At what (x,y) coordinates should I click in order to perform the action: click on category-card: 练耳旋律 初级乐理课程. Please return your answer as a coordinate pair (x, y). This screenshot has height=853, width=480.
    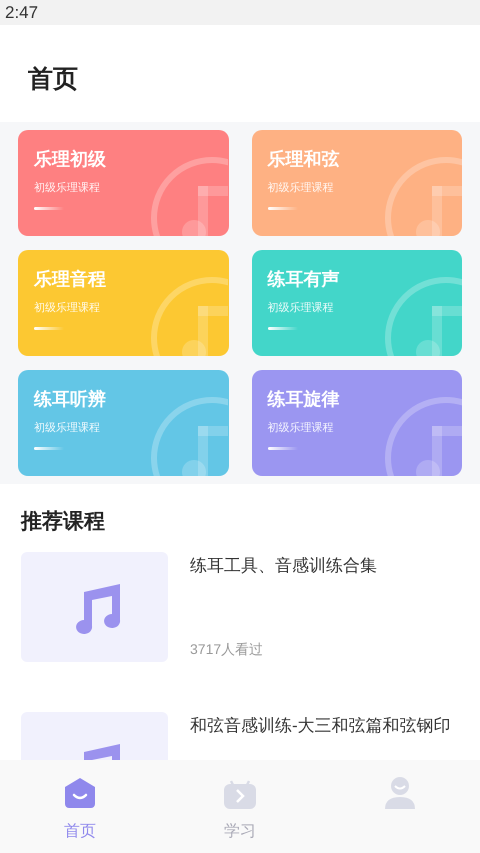
    Looking at the image, I should click on (357, 423).